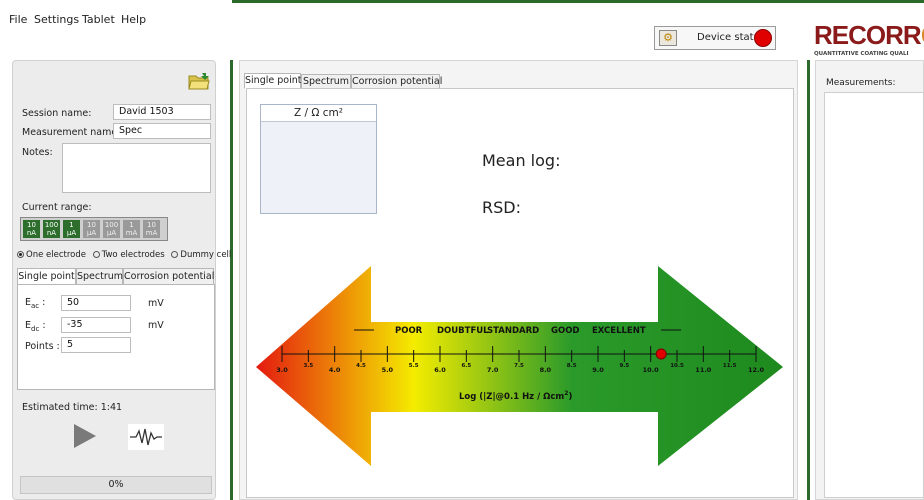  I want to click on eac-field: 50, so click(96, 303).